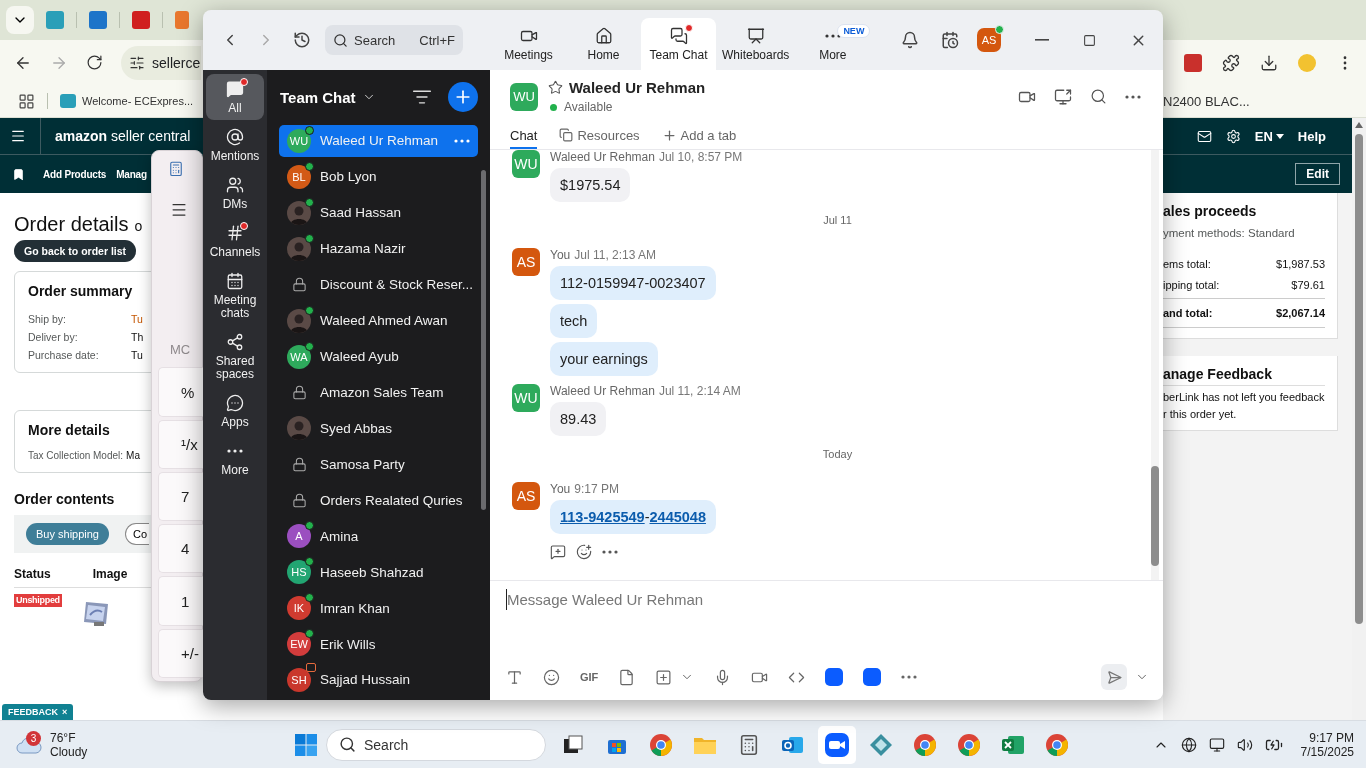  What do you see at coordinates (181, 444) in the screenshot?
I see `calculator-key: ¹/x` at bounding box center [181, 444].